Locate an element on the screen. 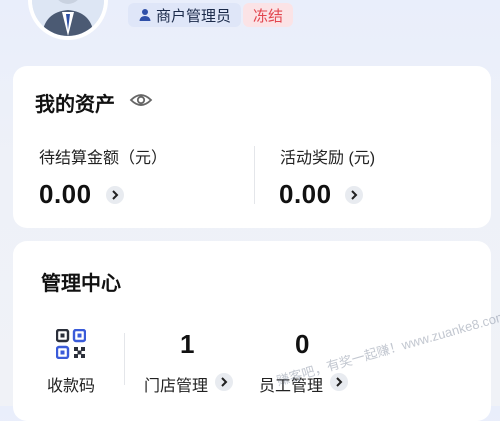 The image size is (500, 421). role-badge-label: 商户管理员 is located at coordinates (194, 16).